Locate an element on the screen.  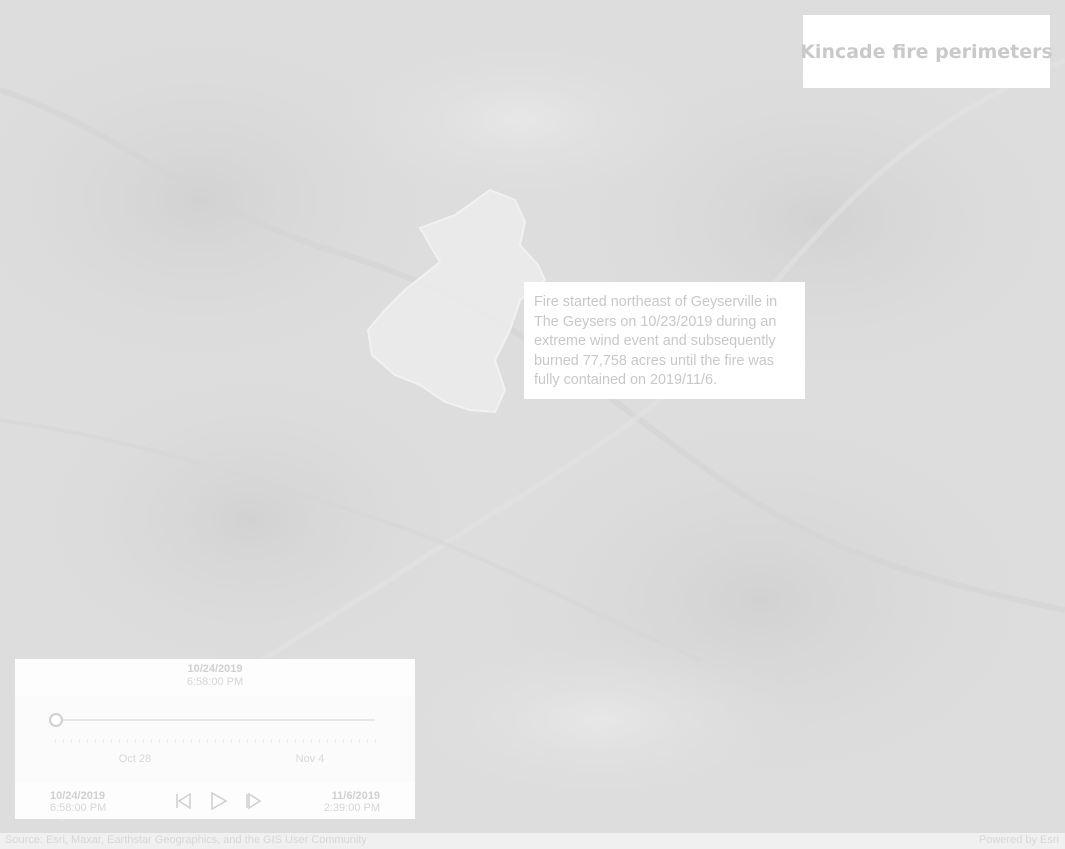
slider-ticks is located at coordinates (215, 742).